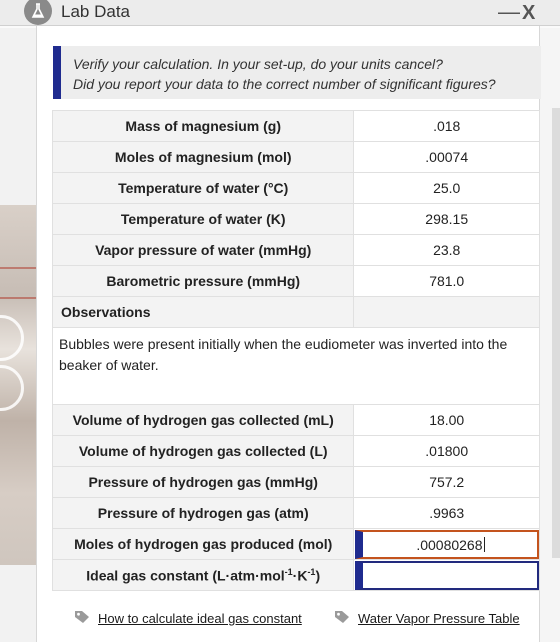  What do you see at coordinates (280, 13) in the screenshot?
I see `window-titlebar: Lab Data — X` at bounding box center [280, 13].